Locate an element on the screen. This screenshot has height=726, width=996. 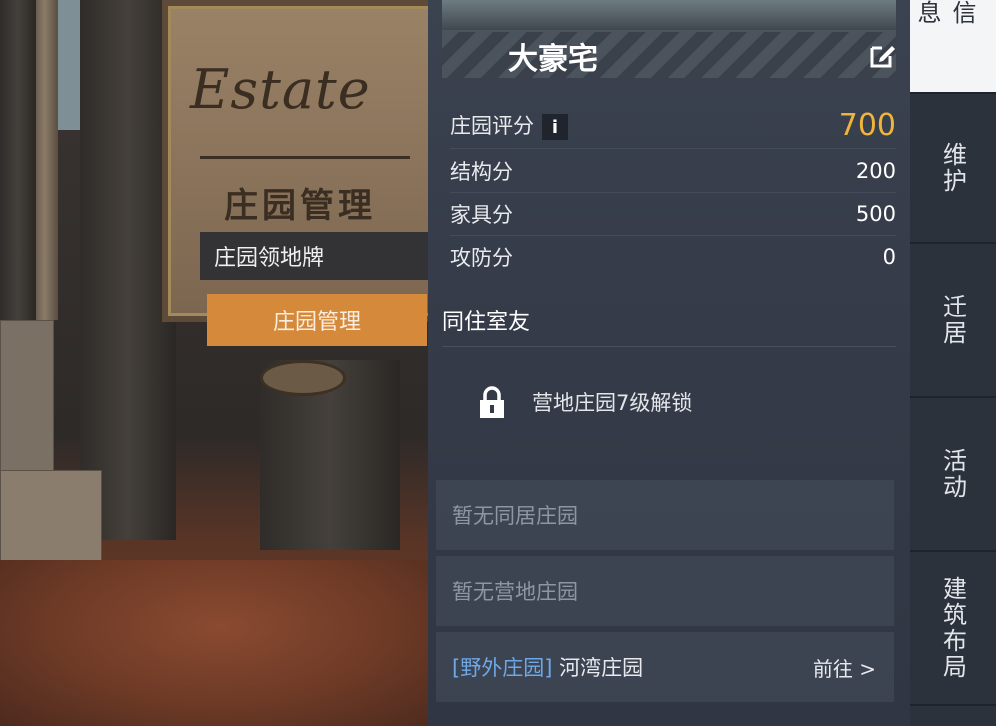
side-tab-bar: 信息 维护 迁居 活动 建筑布局 is located at coordinates (953, 363).